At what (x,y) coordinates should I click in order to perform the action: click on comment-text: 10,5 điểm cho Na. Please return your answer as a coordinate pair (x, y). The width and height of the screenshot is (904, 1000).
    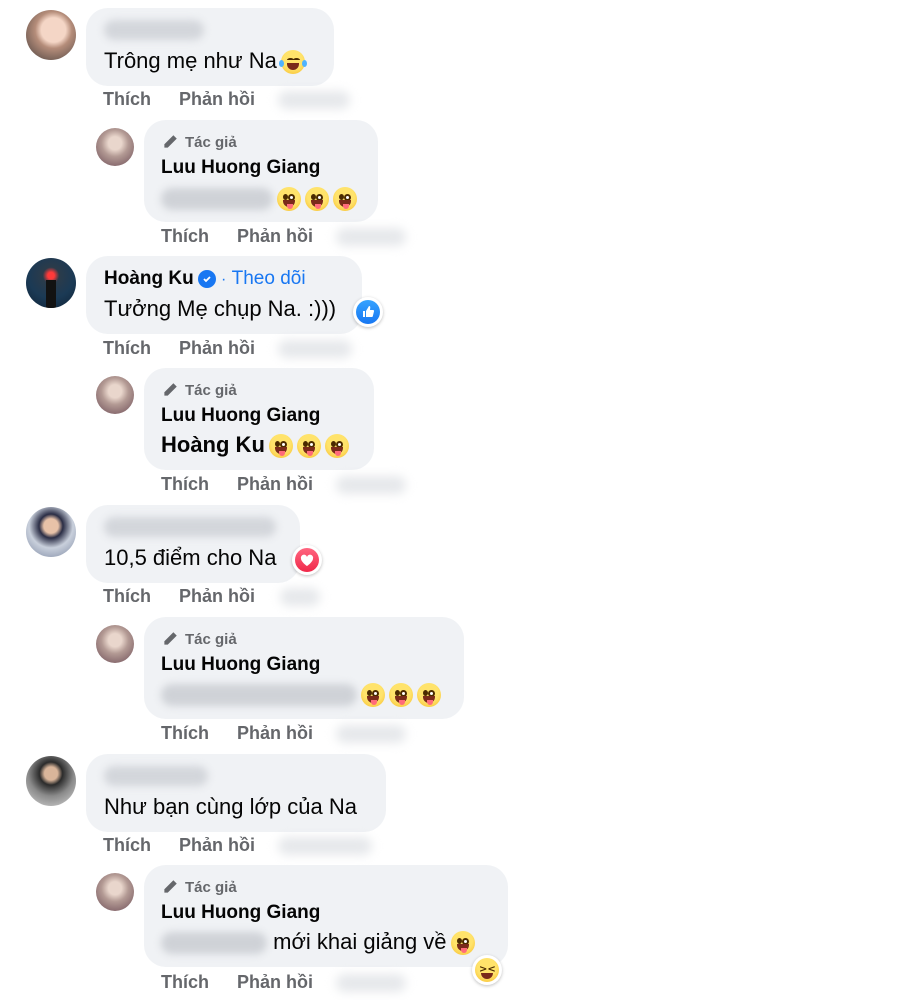
    Looking at the image, I should click on (190, 557).